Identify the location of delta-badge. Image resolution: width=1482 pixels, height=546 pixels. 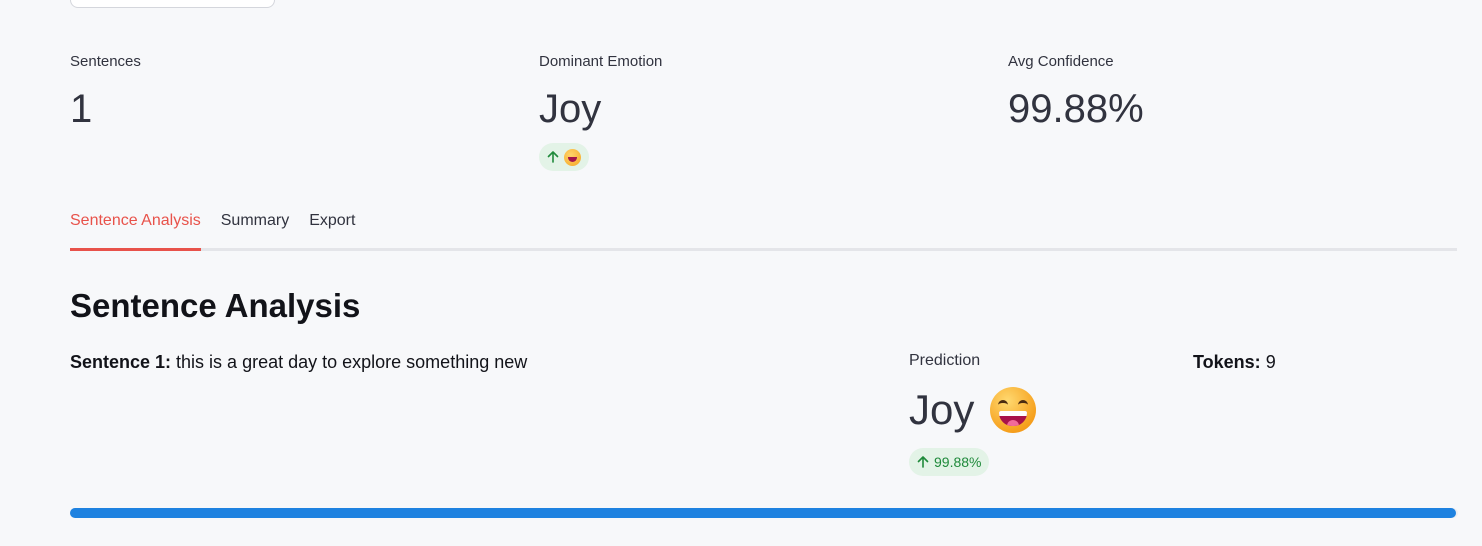
(564, 157).